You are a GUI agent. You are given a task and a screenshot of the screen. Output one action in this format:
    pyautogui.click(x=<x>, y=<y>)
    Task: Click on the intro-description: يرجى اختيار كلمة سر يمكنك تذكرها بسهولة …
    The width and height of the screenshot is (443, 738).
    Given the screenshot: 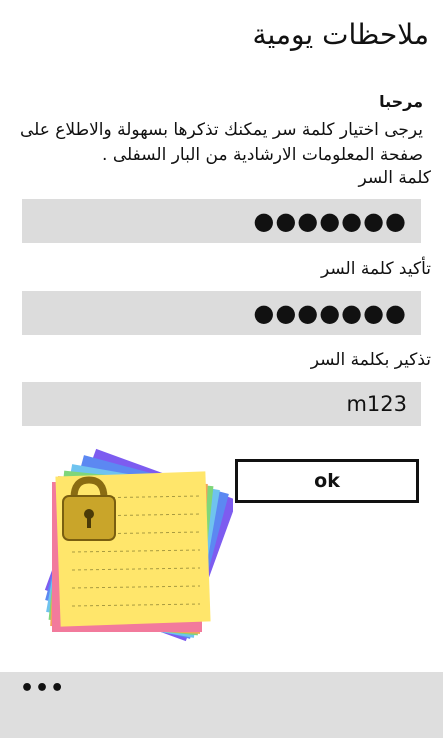 What is the action you would take?
    pyautogui.click(x=221, y=142)
    